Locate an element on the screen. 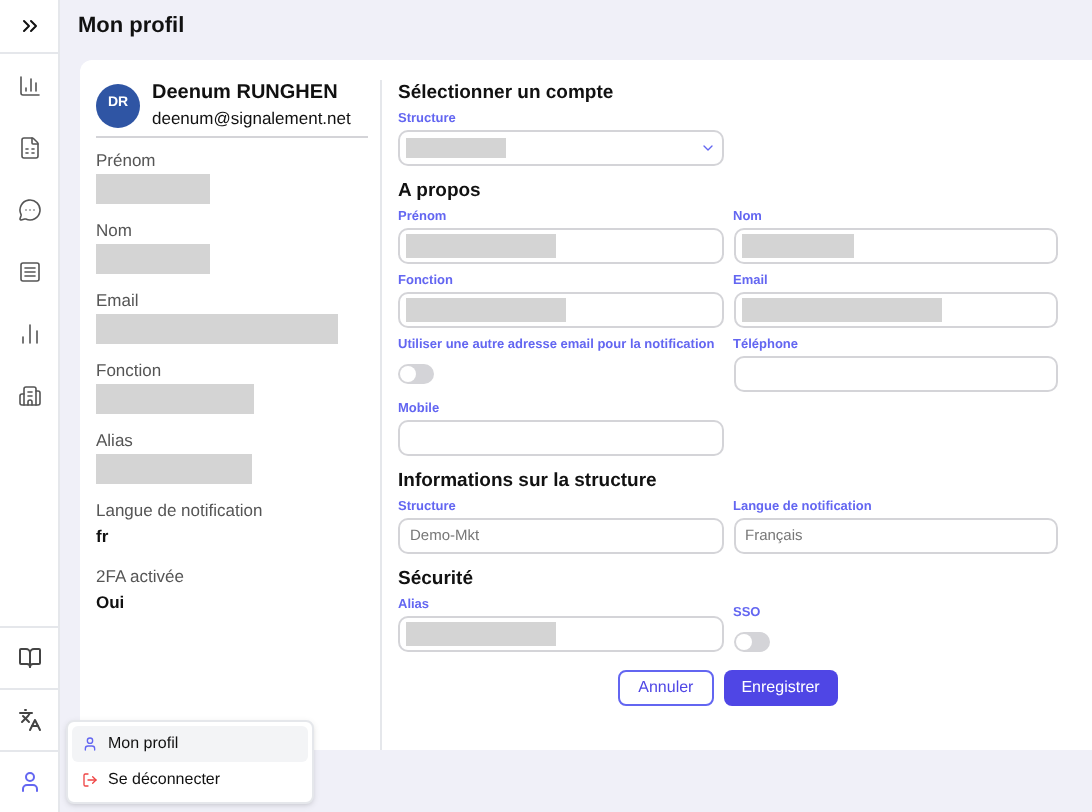  field-value: Oui is located at coordinates (111, 603).